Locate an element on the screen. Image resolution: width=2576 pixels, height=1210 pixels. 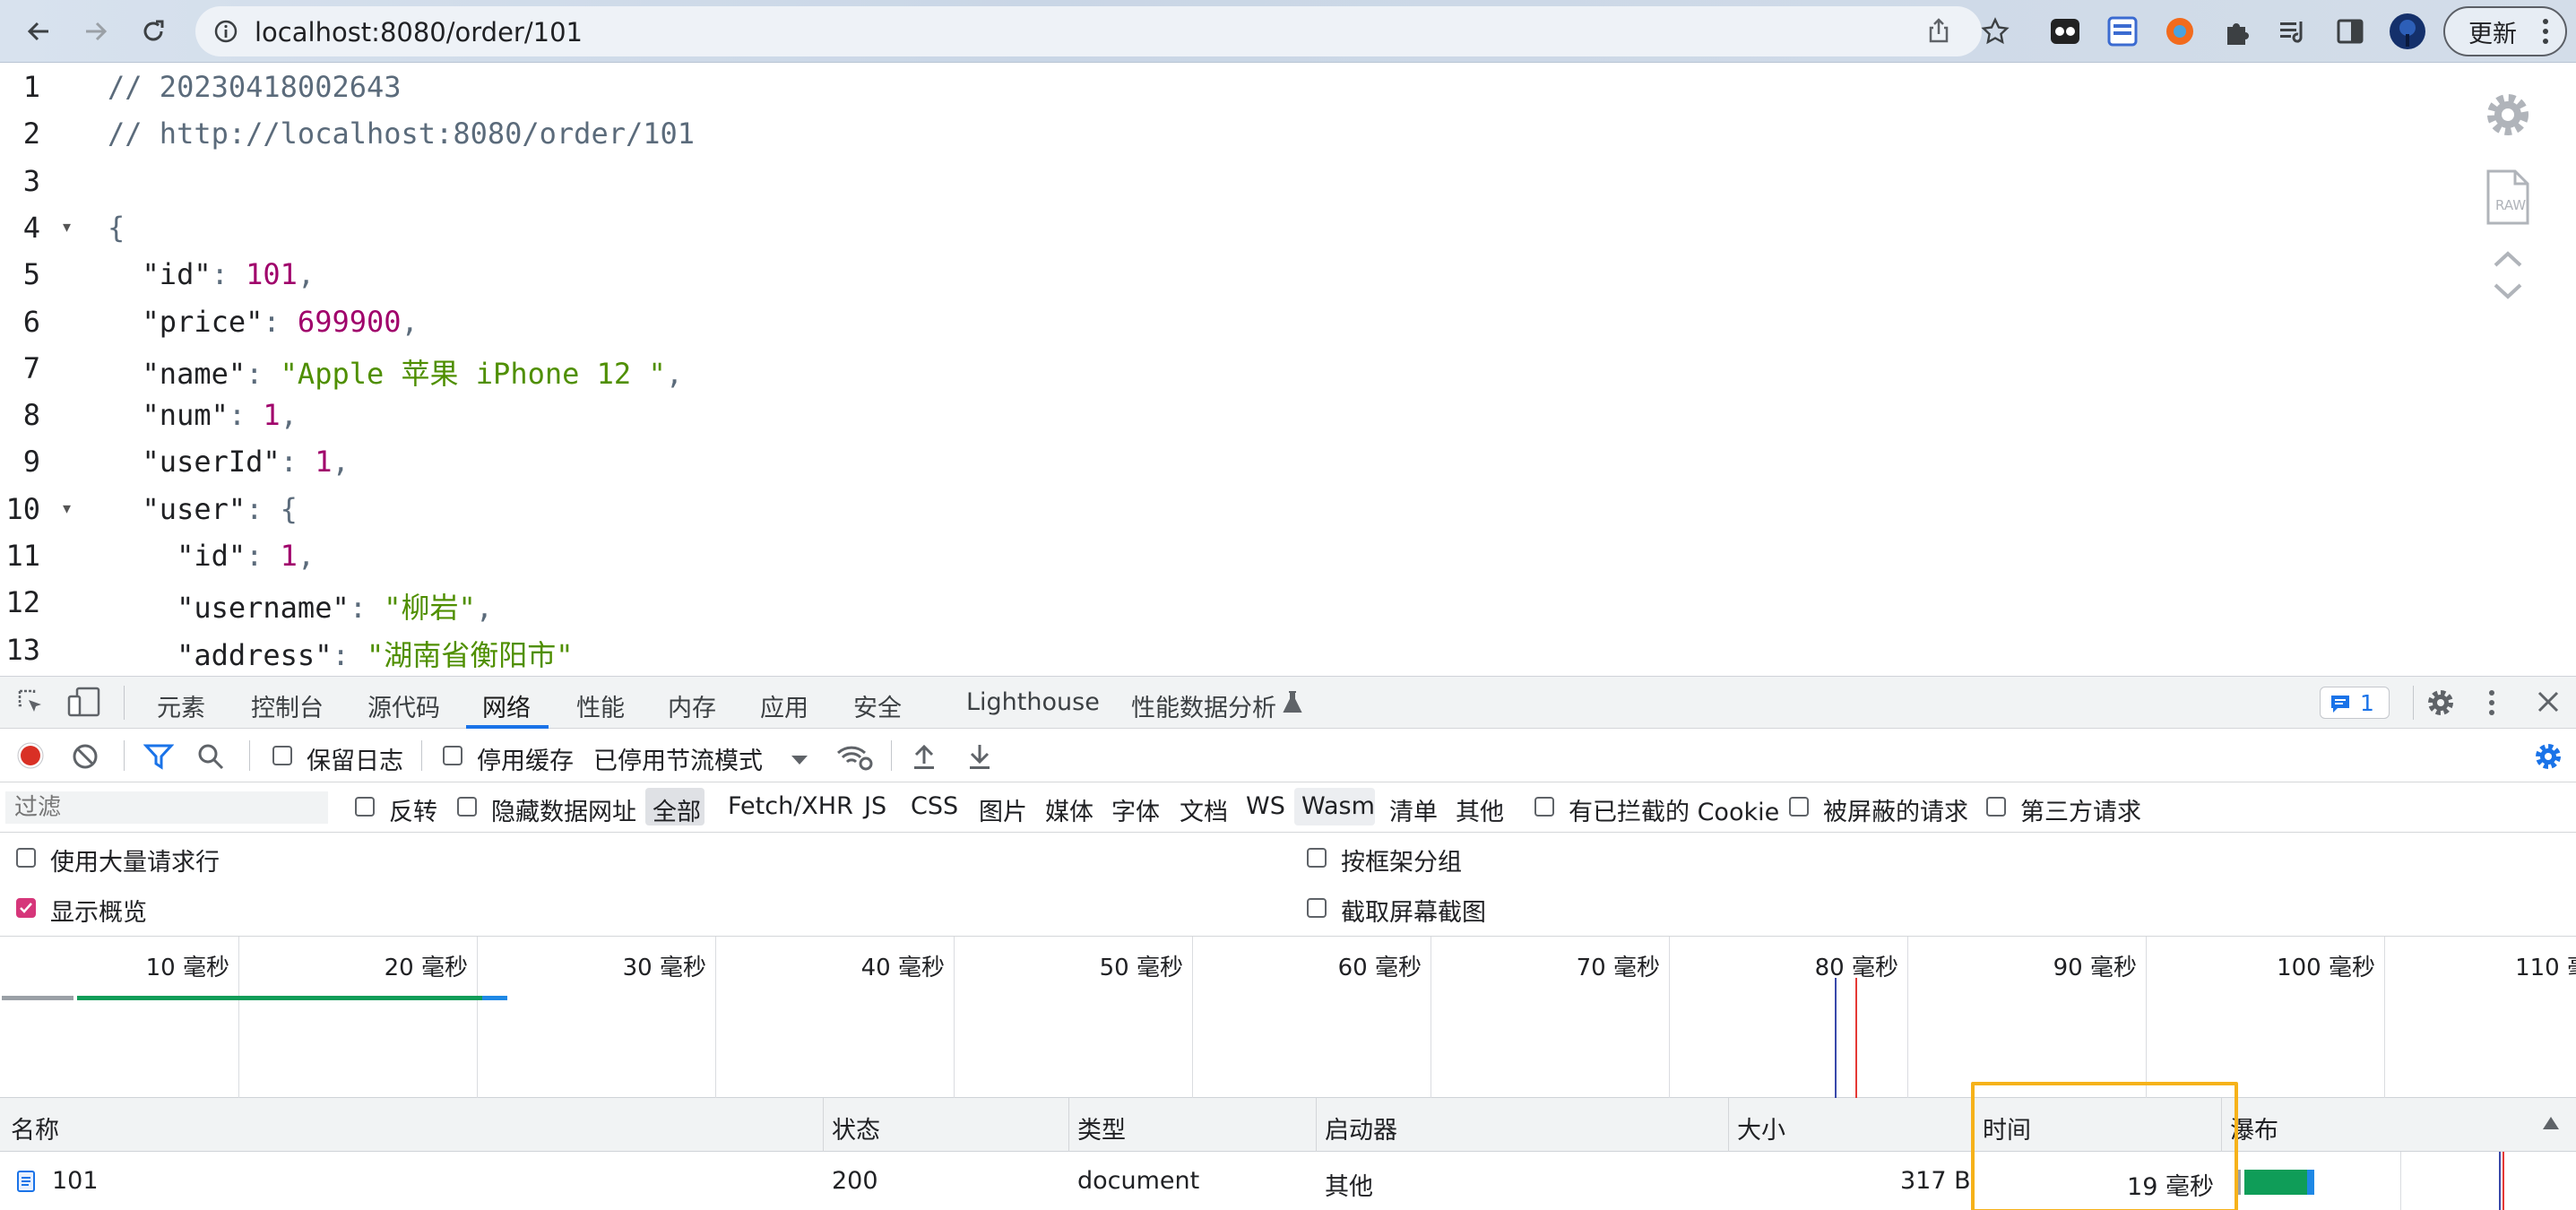
inspect-icon is located at coordinates (31, 704).